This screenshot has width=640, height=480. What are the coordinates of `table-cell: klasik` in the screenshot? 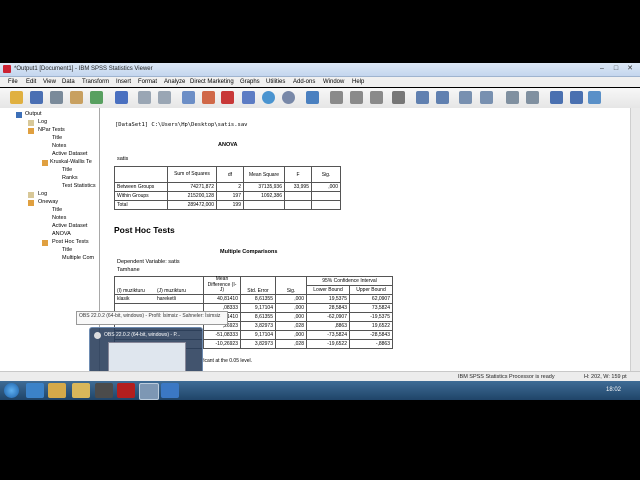 It's located at (134, 299).